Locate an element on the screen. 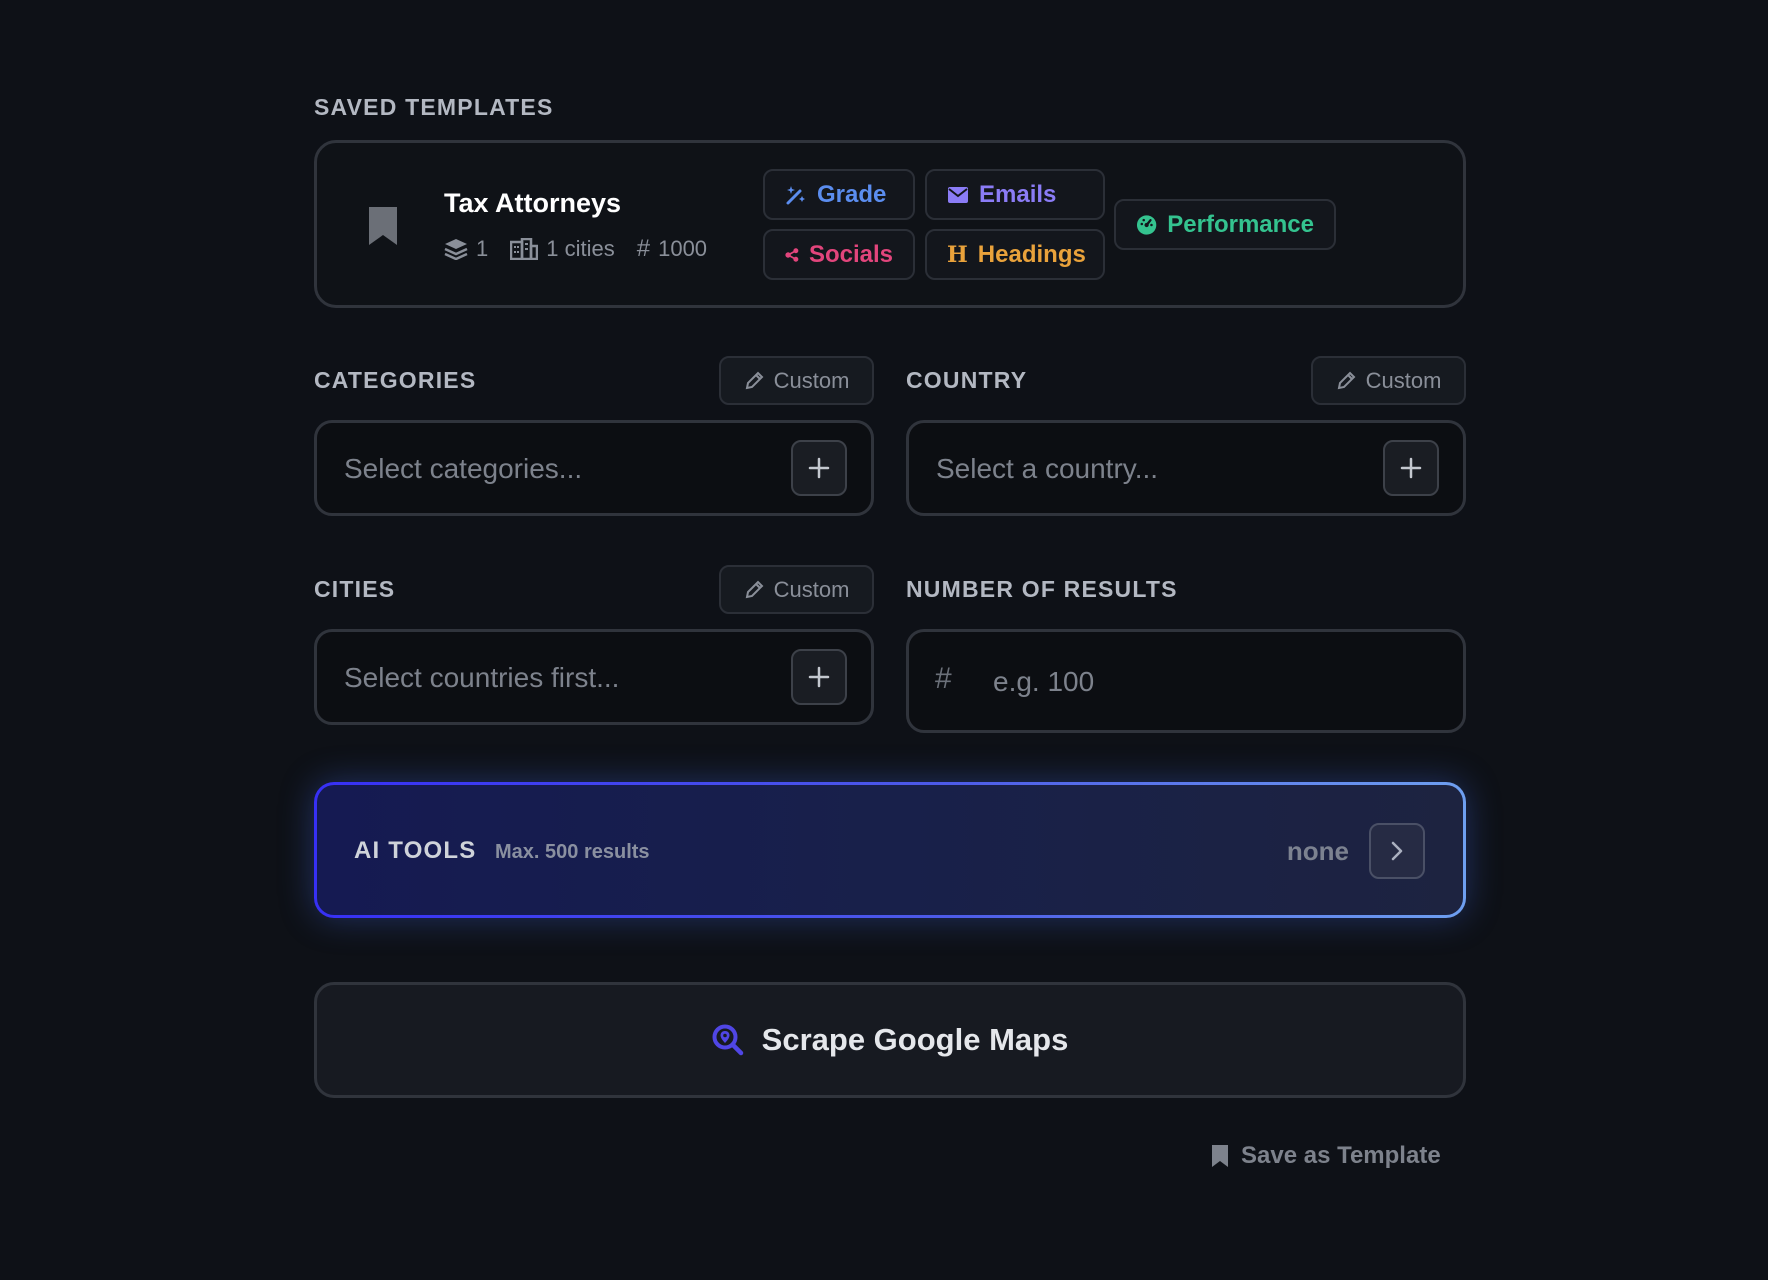 This screenshot has height=1280, width=1768. ai-tools-subtitle: Max. 500 results is located at coordinates (572, 852).